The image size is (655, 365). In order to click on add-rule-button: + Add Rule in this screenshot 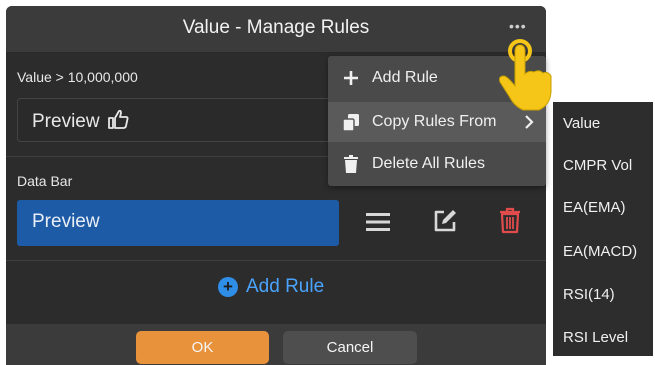, I will do `click(271, 287)`.